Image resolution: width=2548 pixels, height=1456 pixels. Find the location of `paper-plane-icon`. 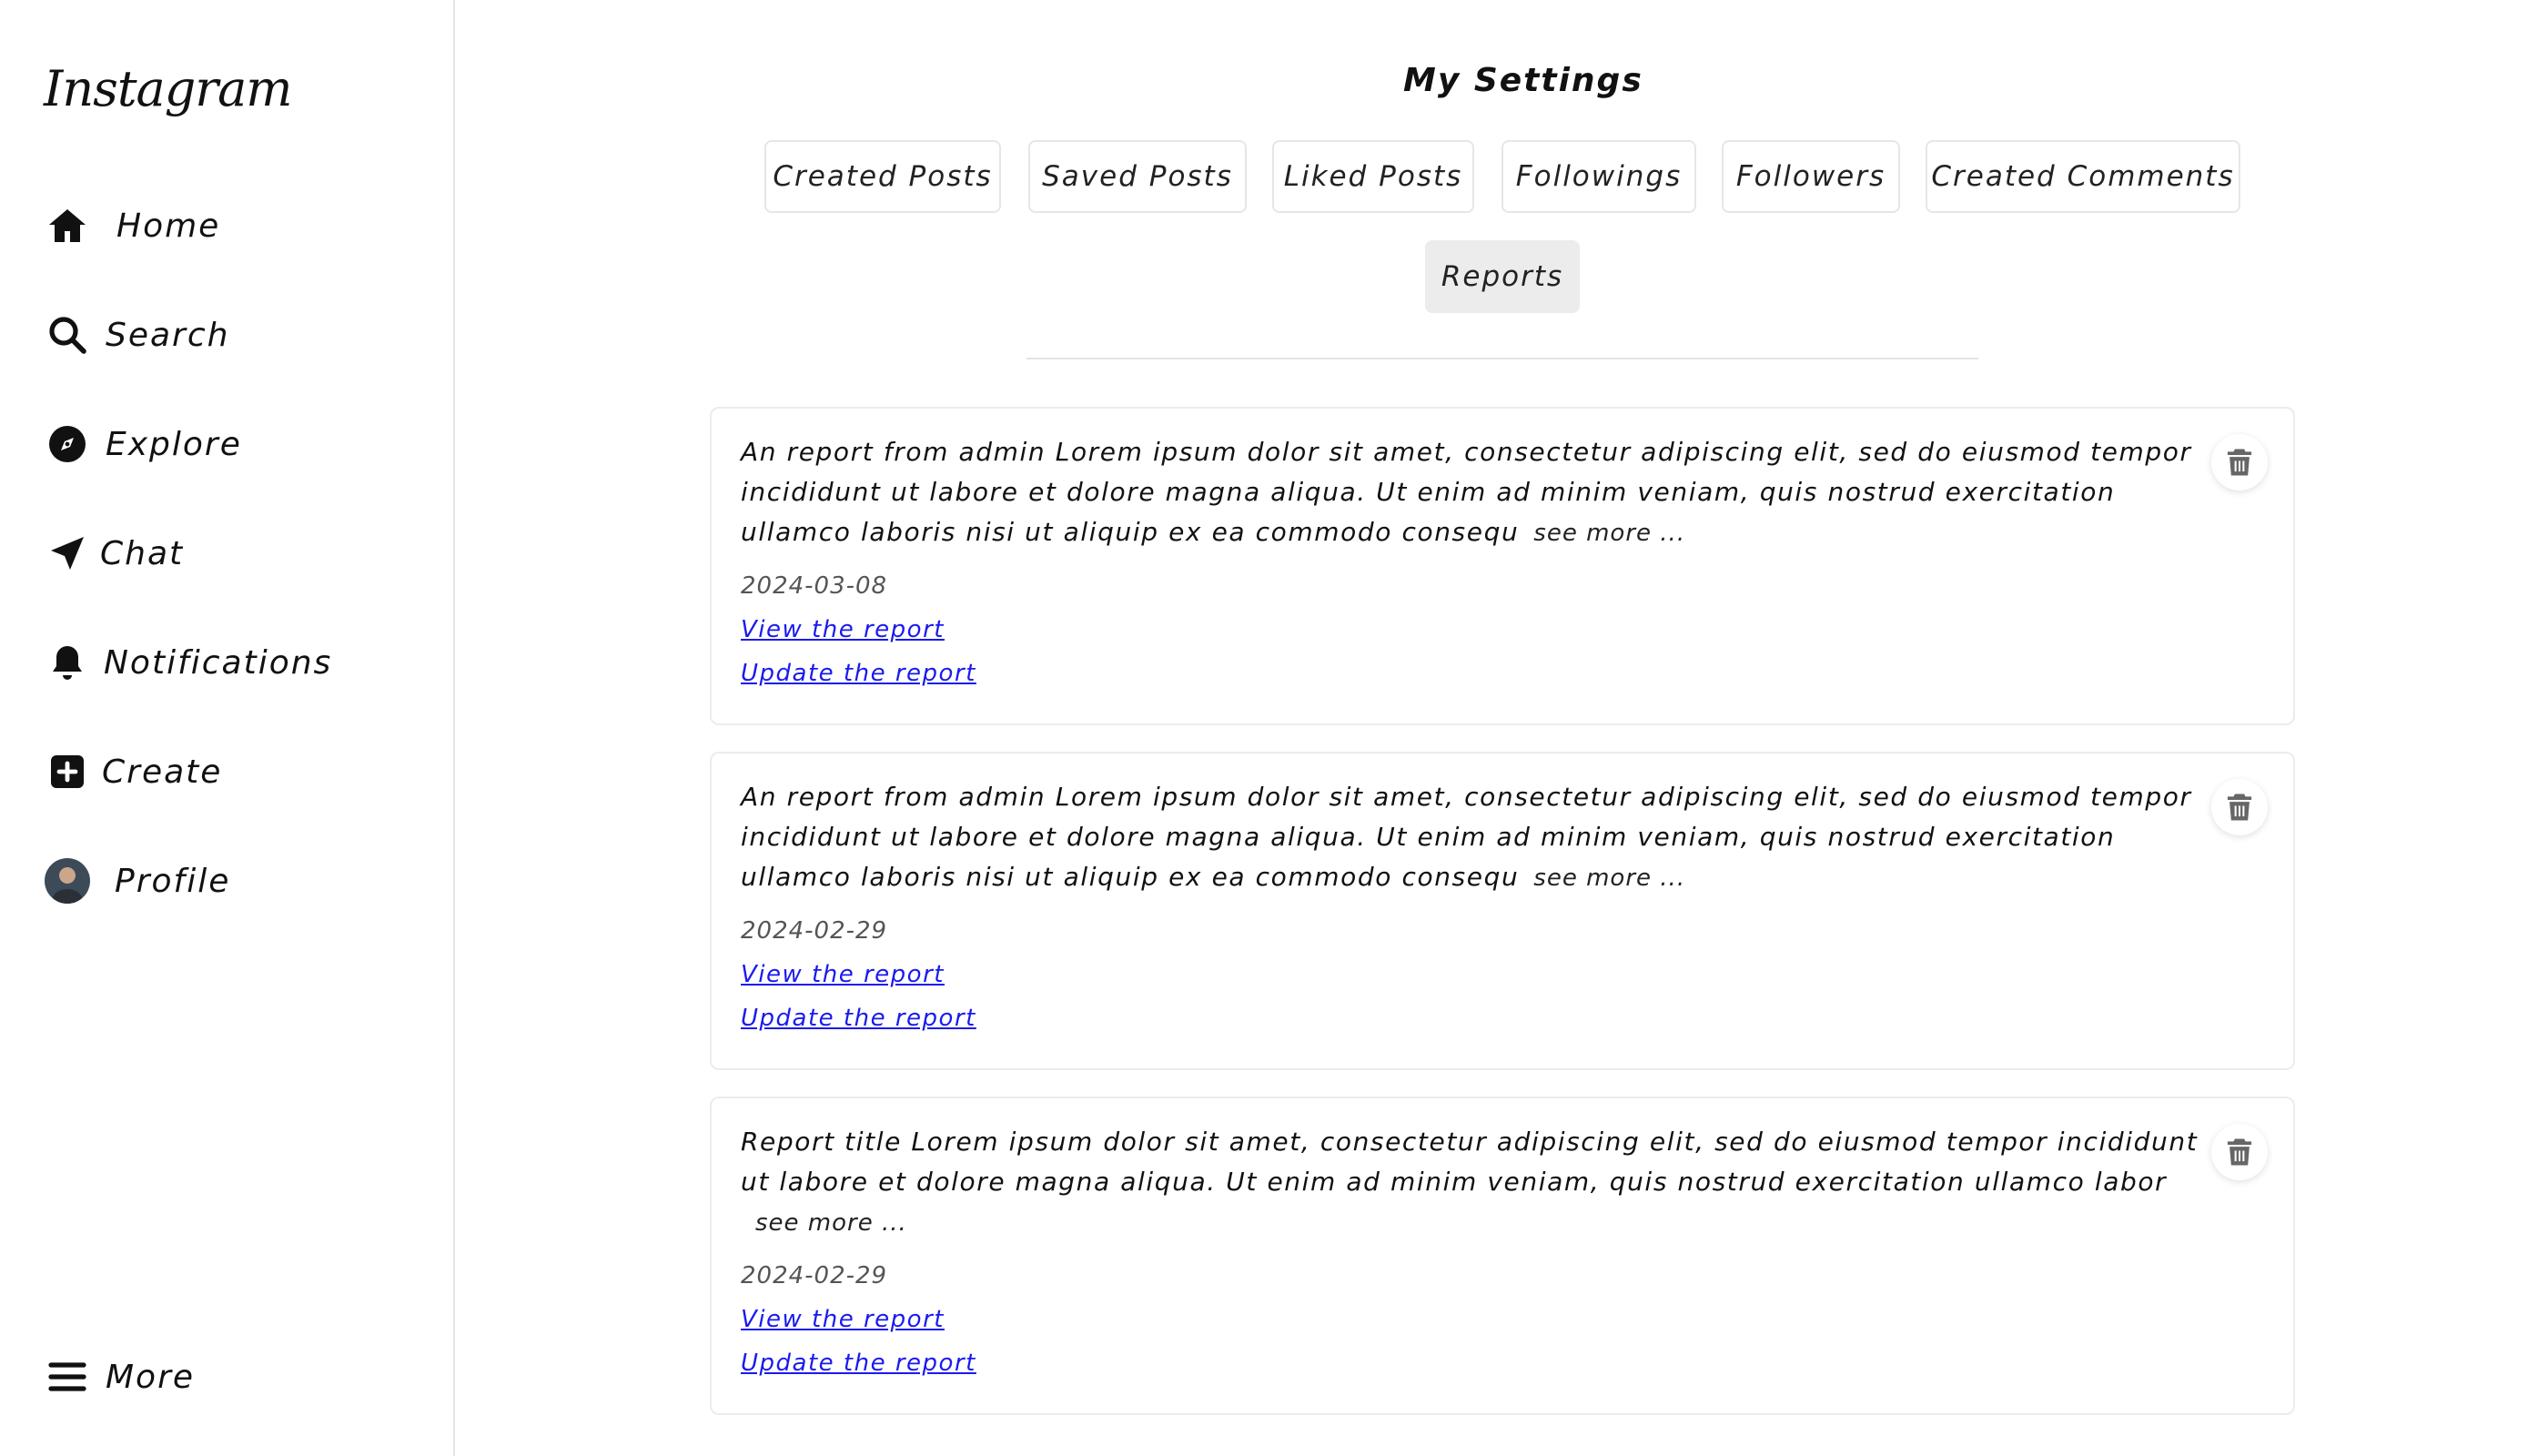

paper-plane-icon is located at coordinates (67, 553).